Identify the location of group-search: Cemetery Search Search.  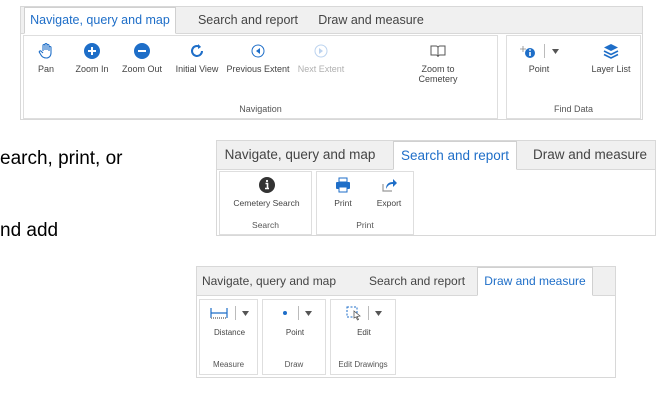
(265, 203).